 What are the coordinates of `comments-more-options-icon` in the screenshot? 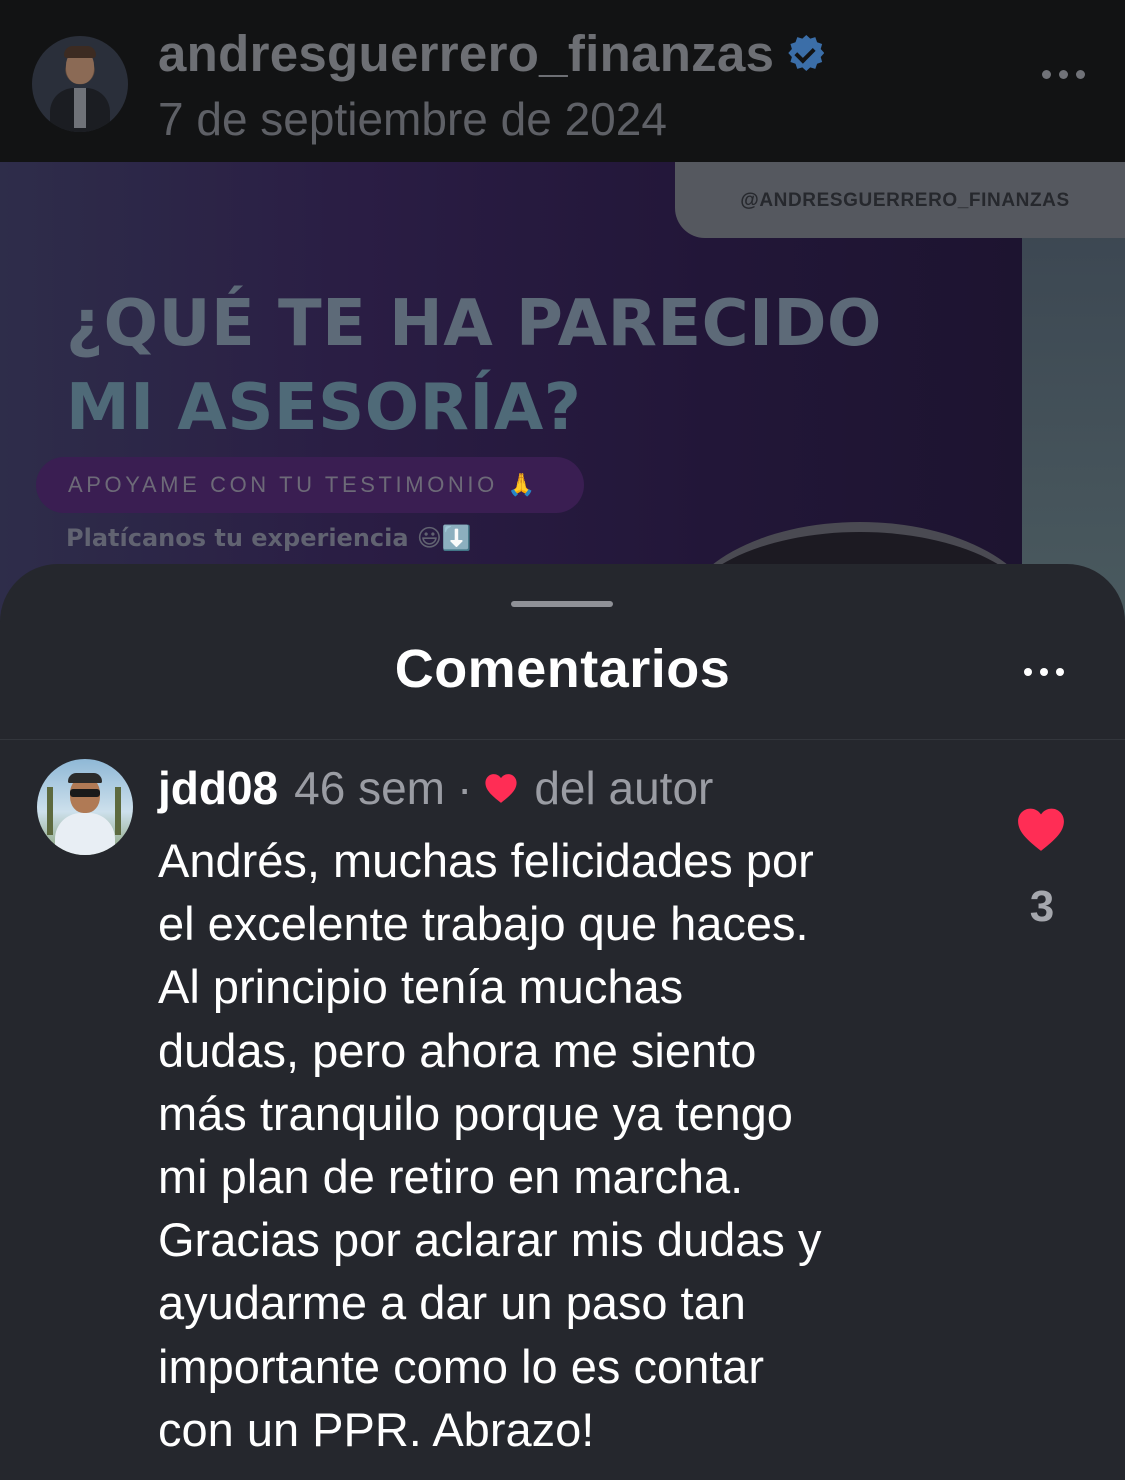 It's located at (1044, 672).